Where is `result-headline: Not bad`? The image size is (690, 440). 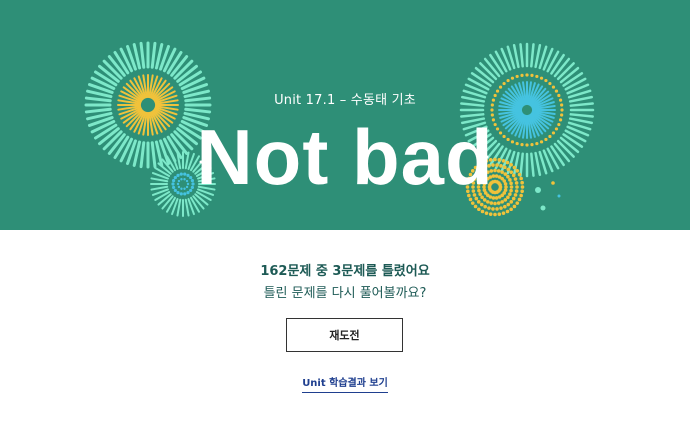
result-headline: Not bad is located at coordinates (345, 157).